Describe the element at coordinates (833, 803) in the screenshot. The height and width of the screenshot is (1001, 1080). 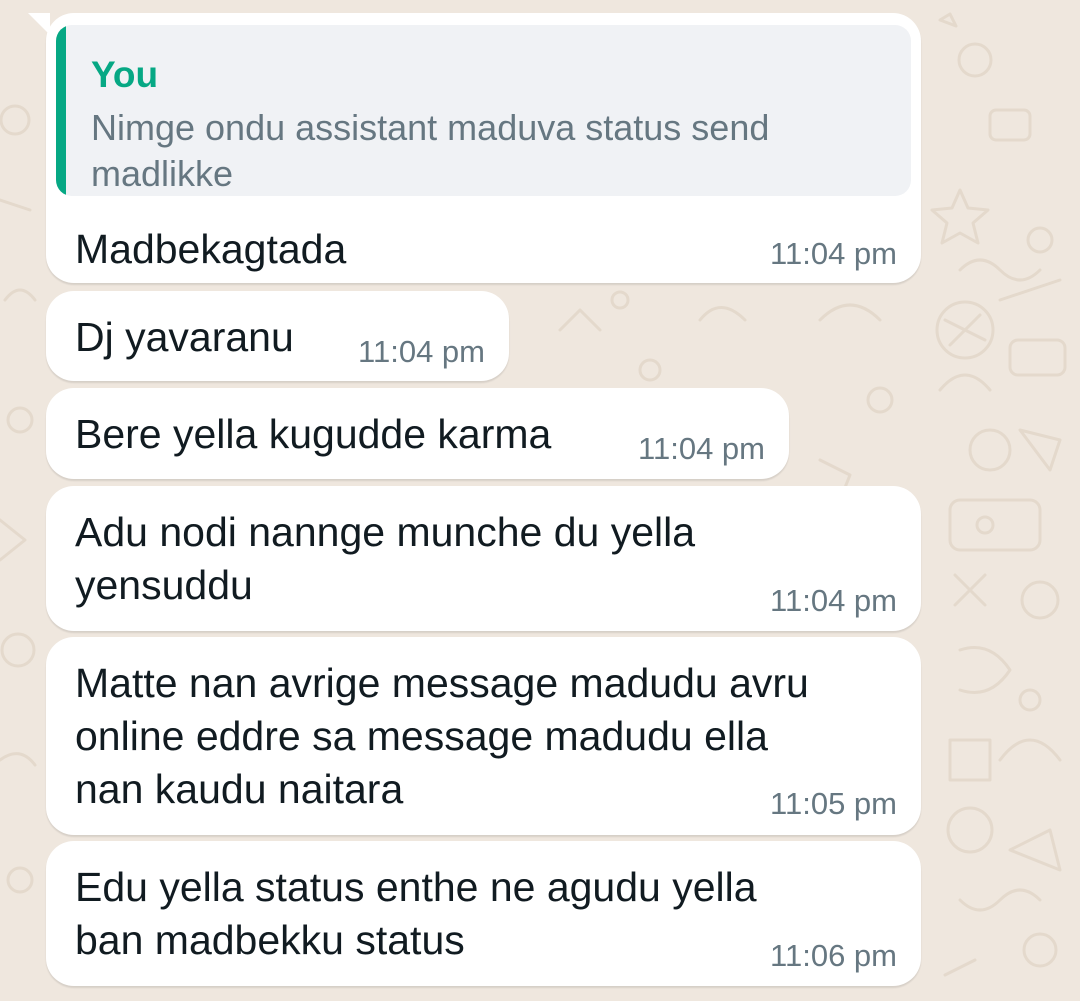
I see `message-timestamp: 11:05 pm` at that location.